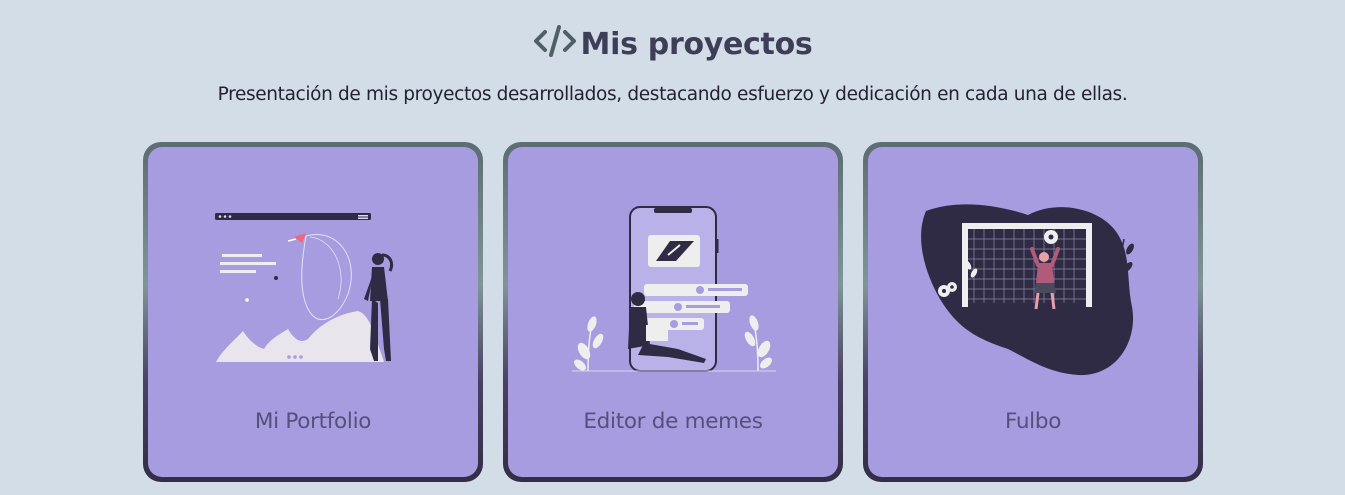 The image size is (1345, 495). What do you see at coordinates (696, 44) in the screenshot?
I see `page-title: Mis proyectos` at bounding box center [696, 44].